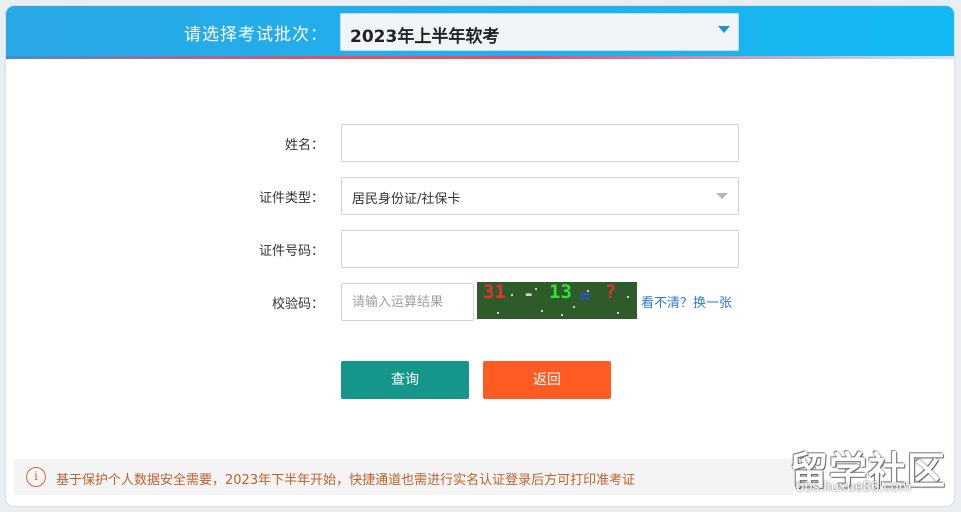 This screenshot has width=961, height=512. I want to click on captcha-image: 31 - 13 = ?, so click(557, 300).